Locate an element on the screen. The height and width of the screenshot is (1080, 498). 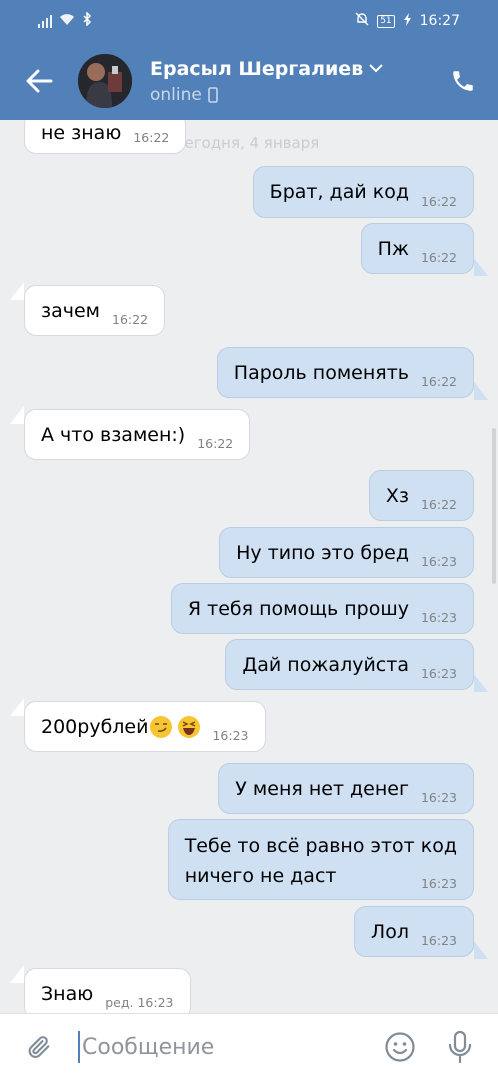
status-time: 16:27 is located at coordinates (439, 21).